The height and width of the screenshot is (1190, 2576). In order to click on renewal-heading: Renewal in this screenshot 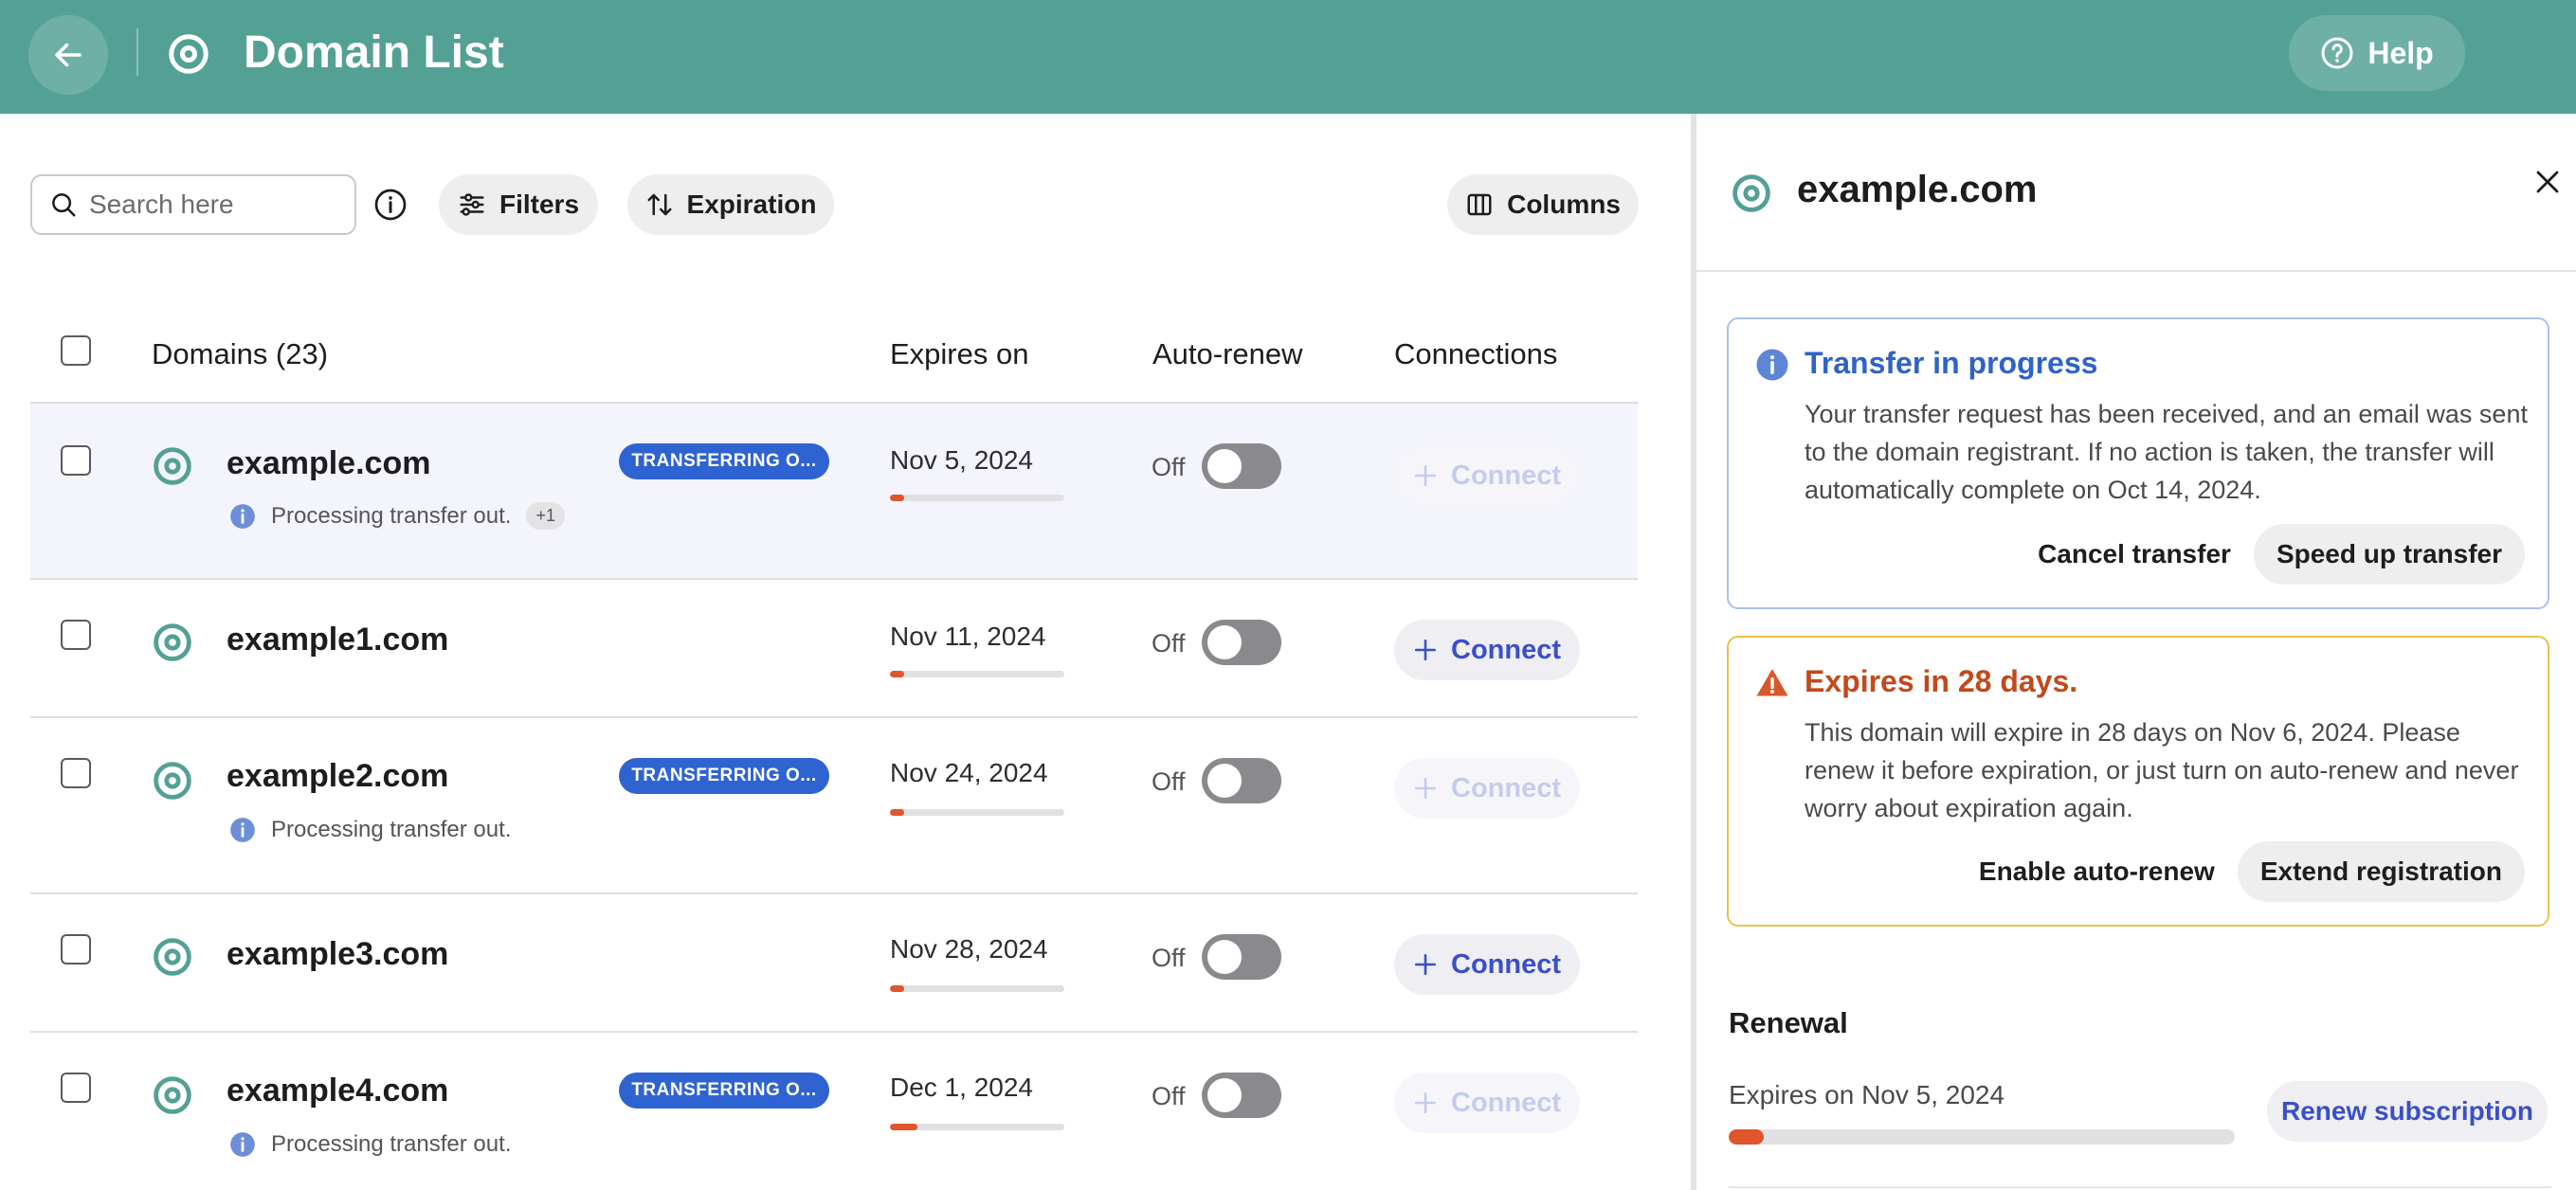, I will do `click(1788, 1022)`.